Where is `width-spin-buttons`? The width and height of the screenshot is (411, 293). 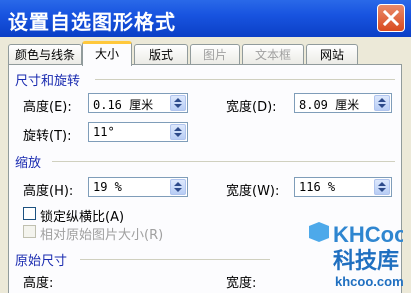
width-spin-buttons is located at coordinates (382, 103).